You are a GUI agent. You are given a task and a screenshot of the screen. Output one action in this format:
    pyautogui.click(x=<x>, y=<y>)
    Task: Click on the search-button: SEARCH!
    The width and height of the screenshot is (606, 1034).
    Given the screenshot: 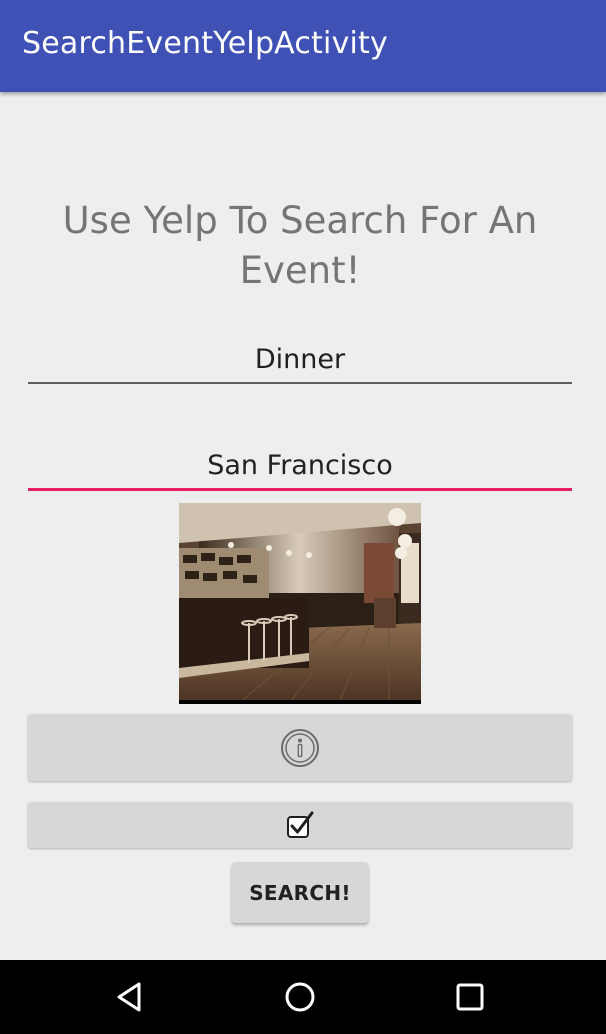 What is the action you would take?
    pyautogui.click(x=300, y=892)
    